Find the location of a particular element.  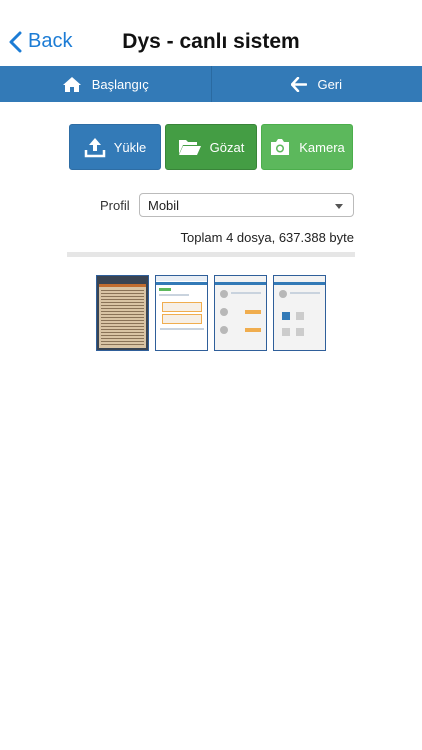

thumbnail-list is located at coordinates (211, 313).